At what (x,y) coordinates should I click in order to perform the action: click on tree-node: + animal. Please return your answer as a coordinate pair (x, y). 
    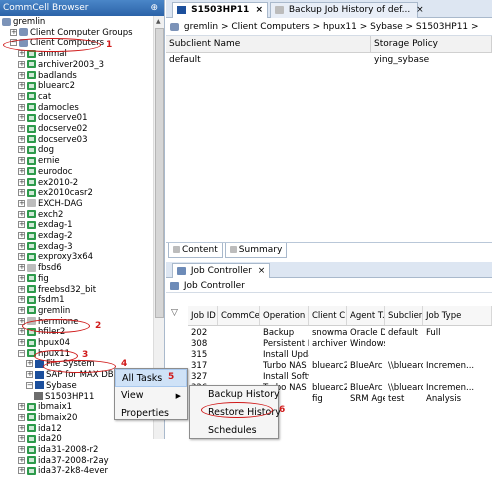
    Looking at the image, I should click on (42, 54).